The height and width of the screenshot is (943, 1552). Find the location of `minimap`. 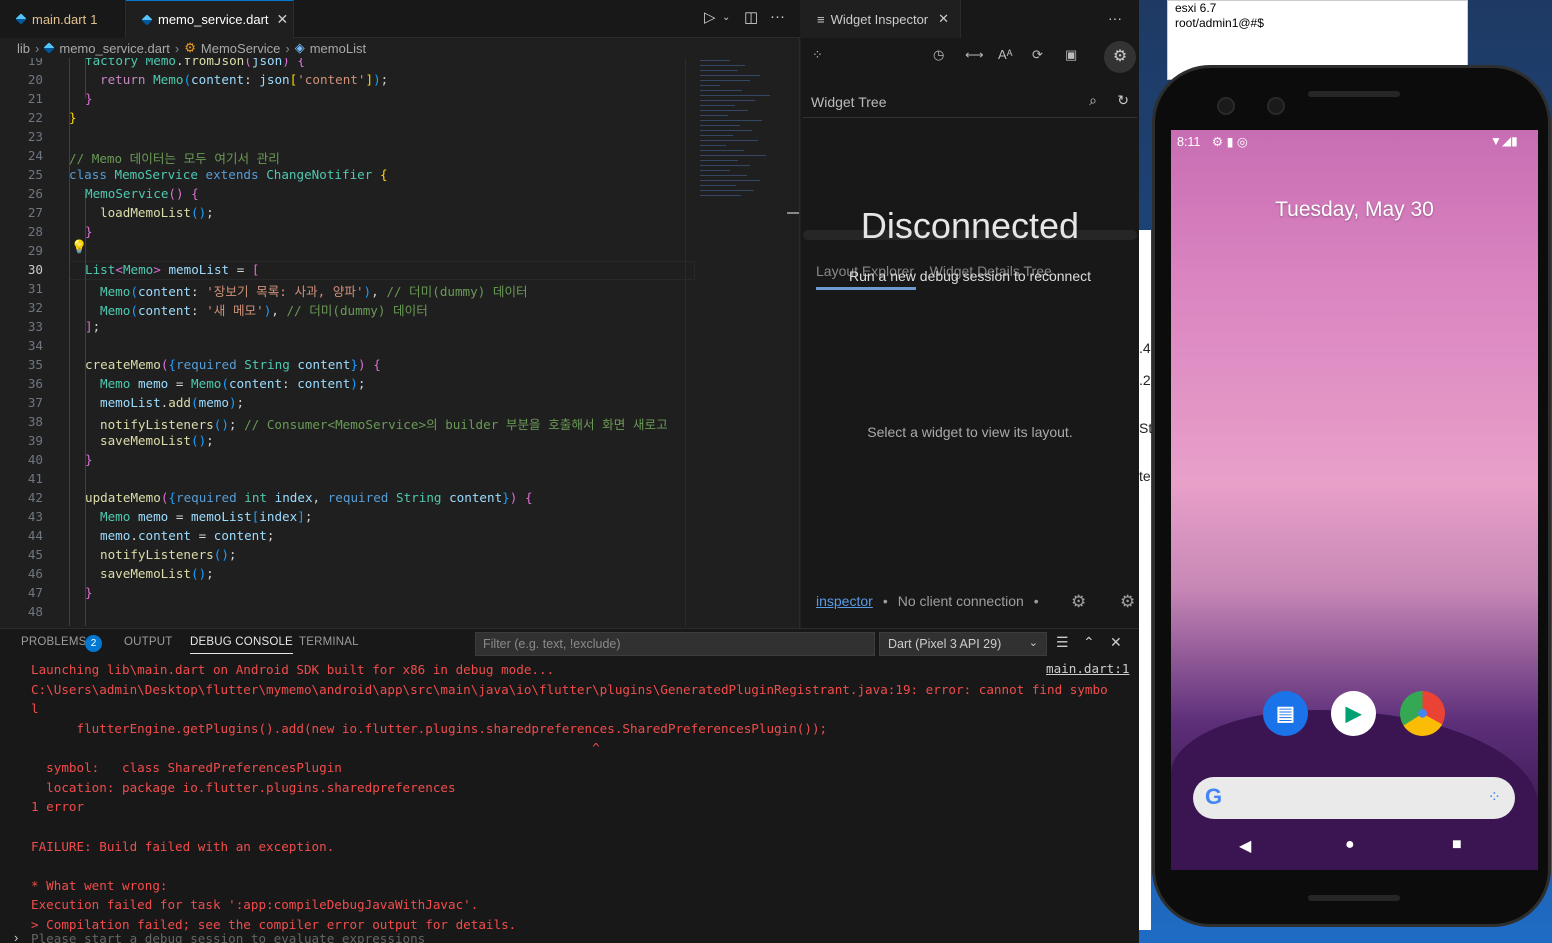

minimap is located at coordinates (742, 138).